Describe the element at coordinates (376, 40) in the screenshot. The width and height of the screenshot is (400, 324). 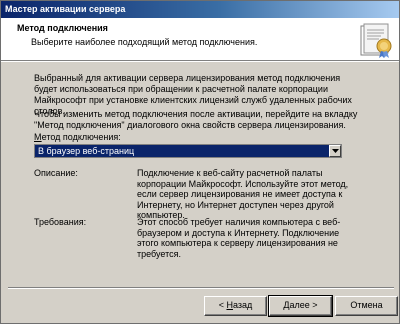
I see `certificate-icon` at that location.